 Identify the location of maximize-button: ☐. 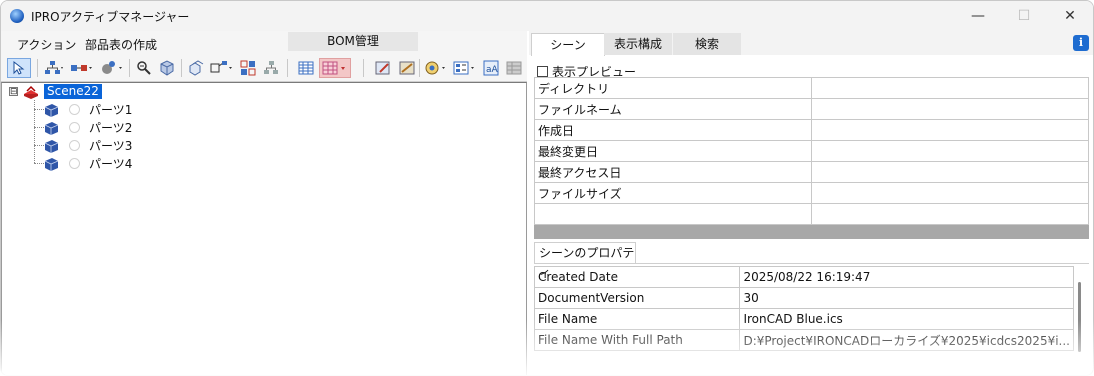
(1024, 16).